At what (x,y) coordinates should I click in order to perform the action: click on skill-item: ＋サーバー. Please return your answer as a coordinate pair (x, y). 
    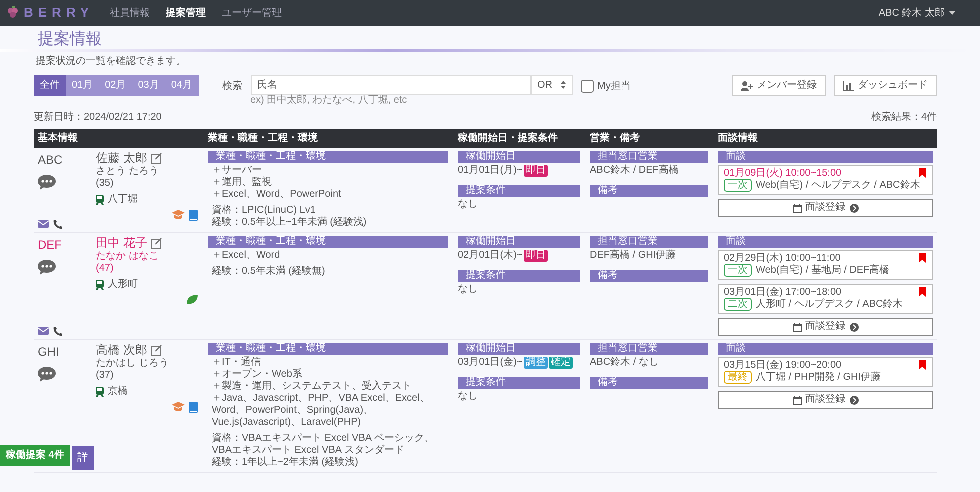
    Looking at the image, I should click on (236, 171).